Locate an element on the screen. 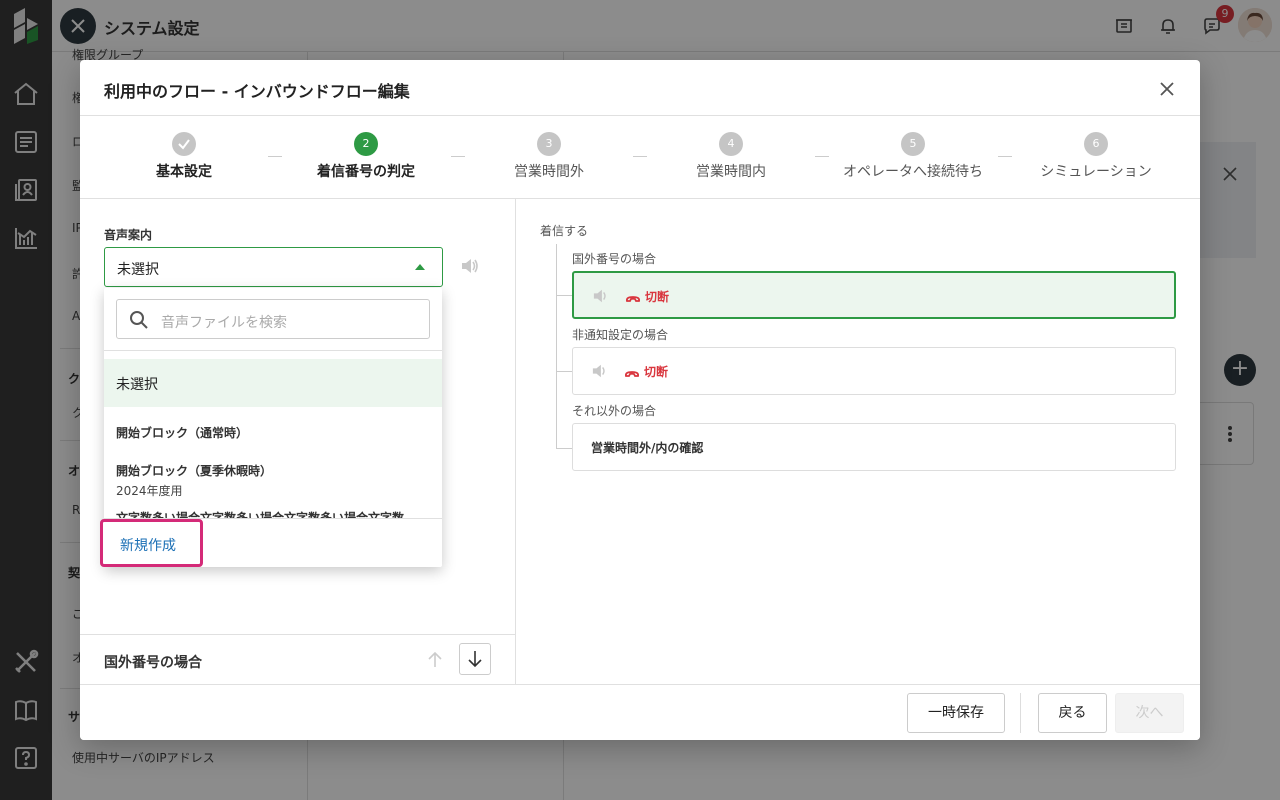  branch-otherwise: 営業時間外/内の確認 is located at coordinates (874, 447).